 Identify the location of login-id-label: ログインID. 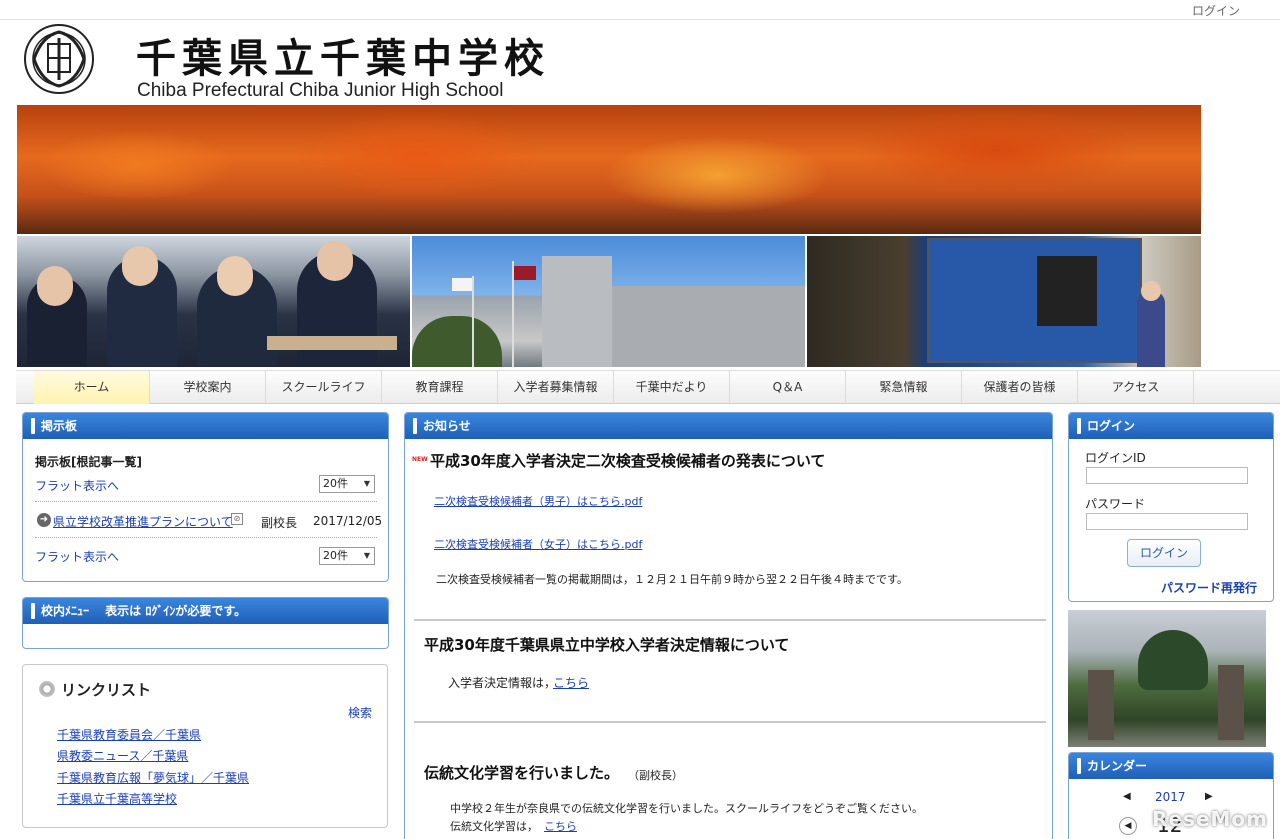
(1115, 458).